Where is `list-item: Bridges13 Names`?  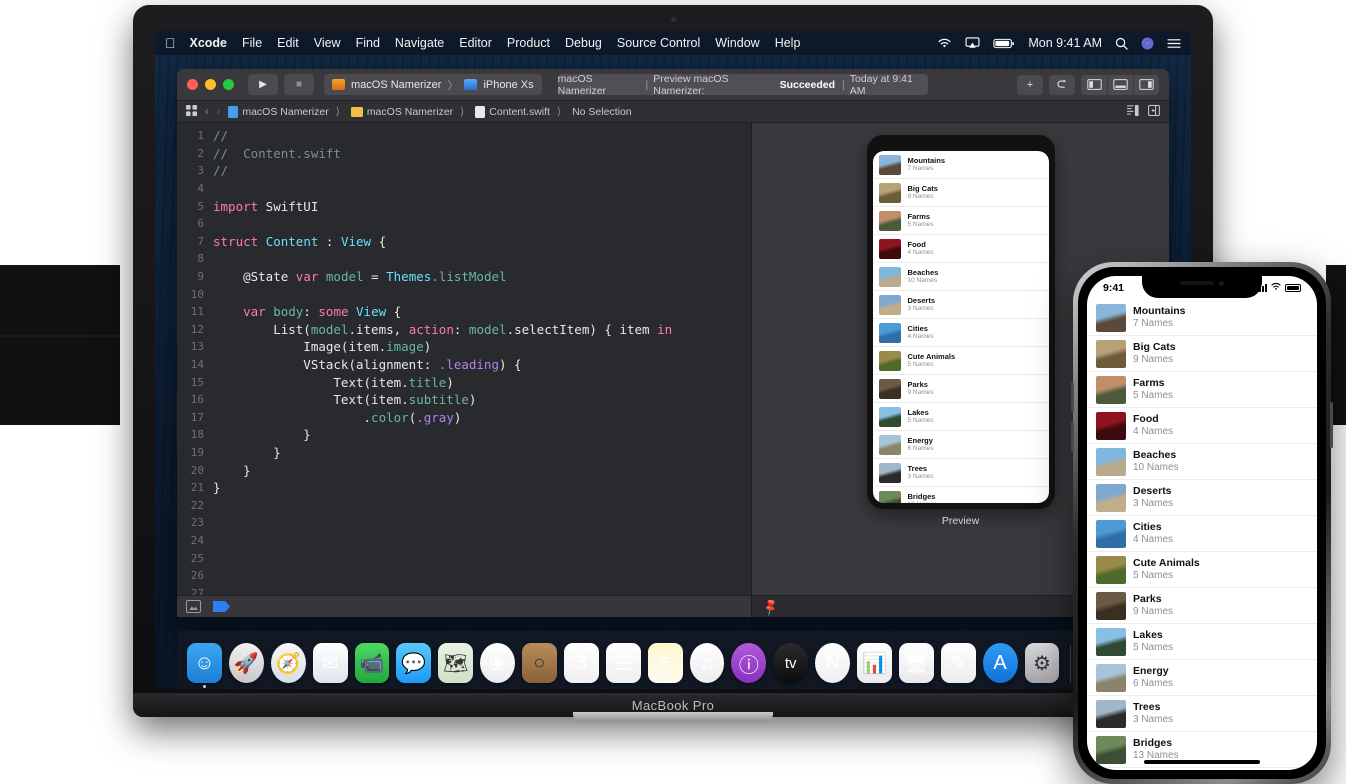 list-item: Bridges13 Names is located at coordinates (961, 495).